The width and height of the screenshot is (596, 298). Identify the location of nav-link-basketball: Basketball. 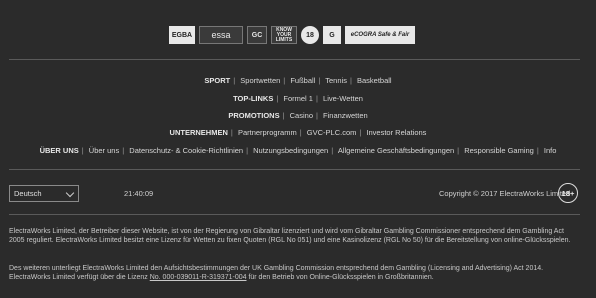
(374, 80).